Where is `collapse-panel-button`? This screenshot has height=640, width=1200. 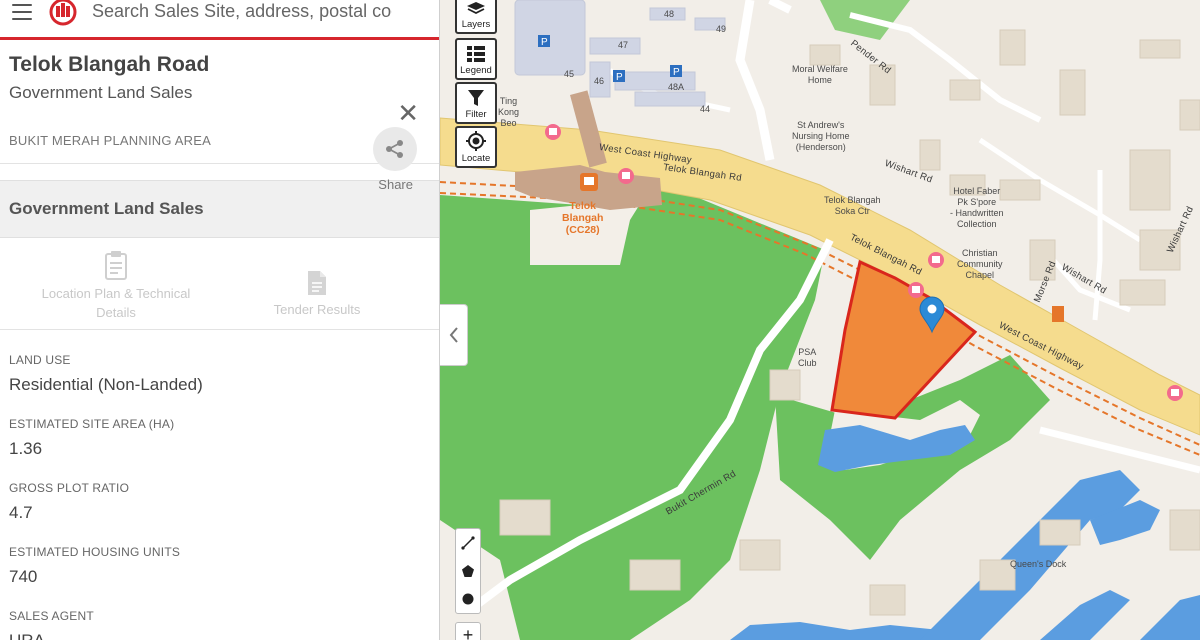 collapse-panel-button is located at coordinates (454, 335).